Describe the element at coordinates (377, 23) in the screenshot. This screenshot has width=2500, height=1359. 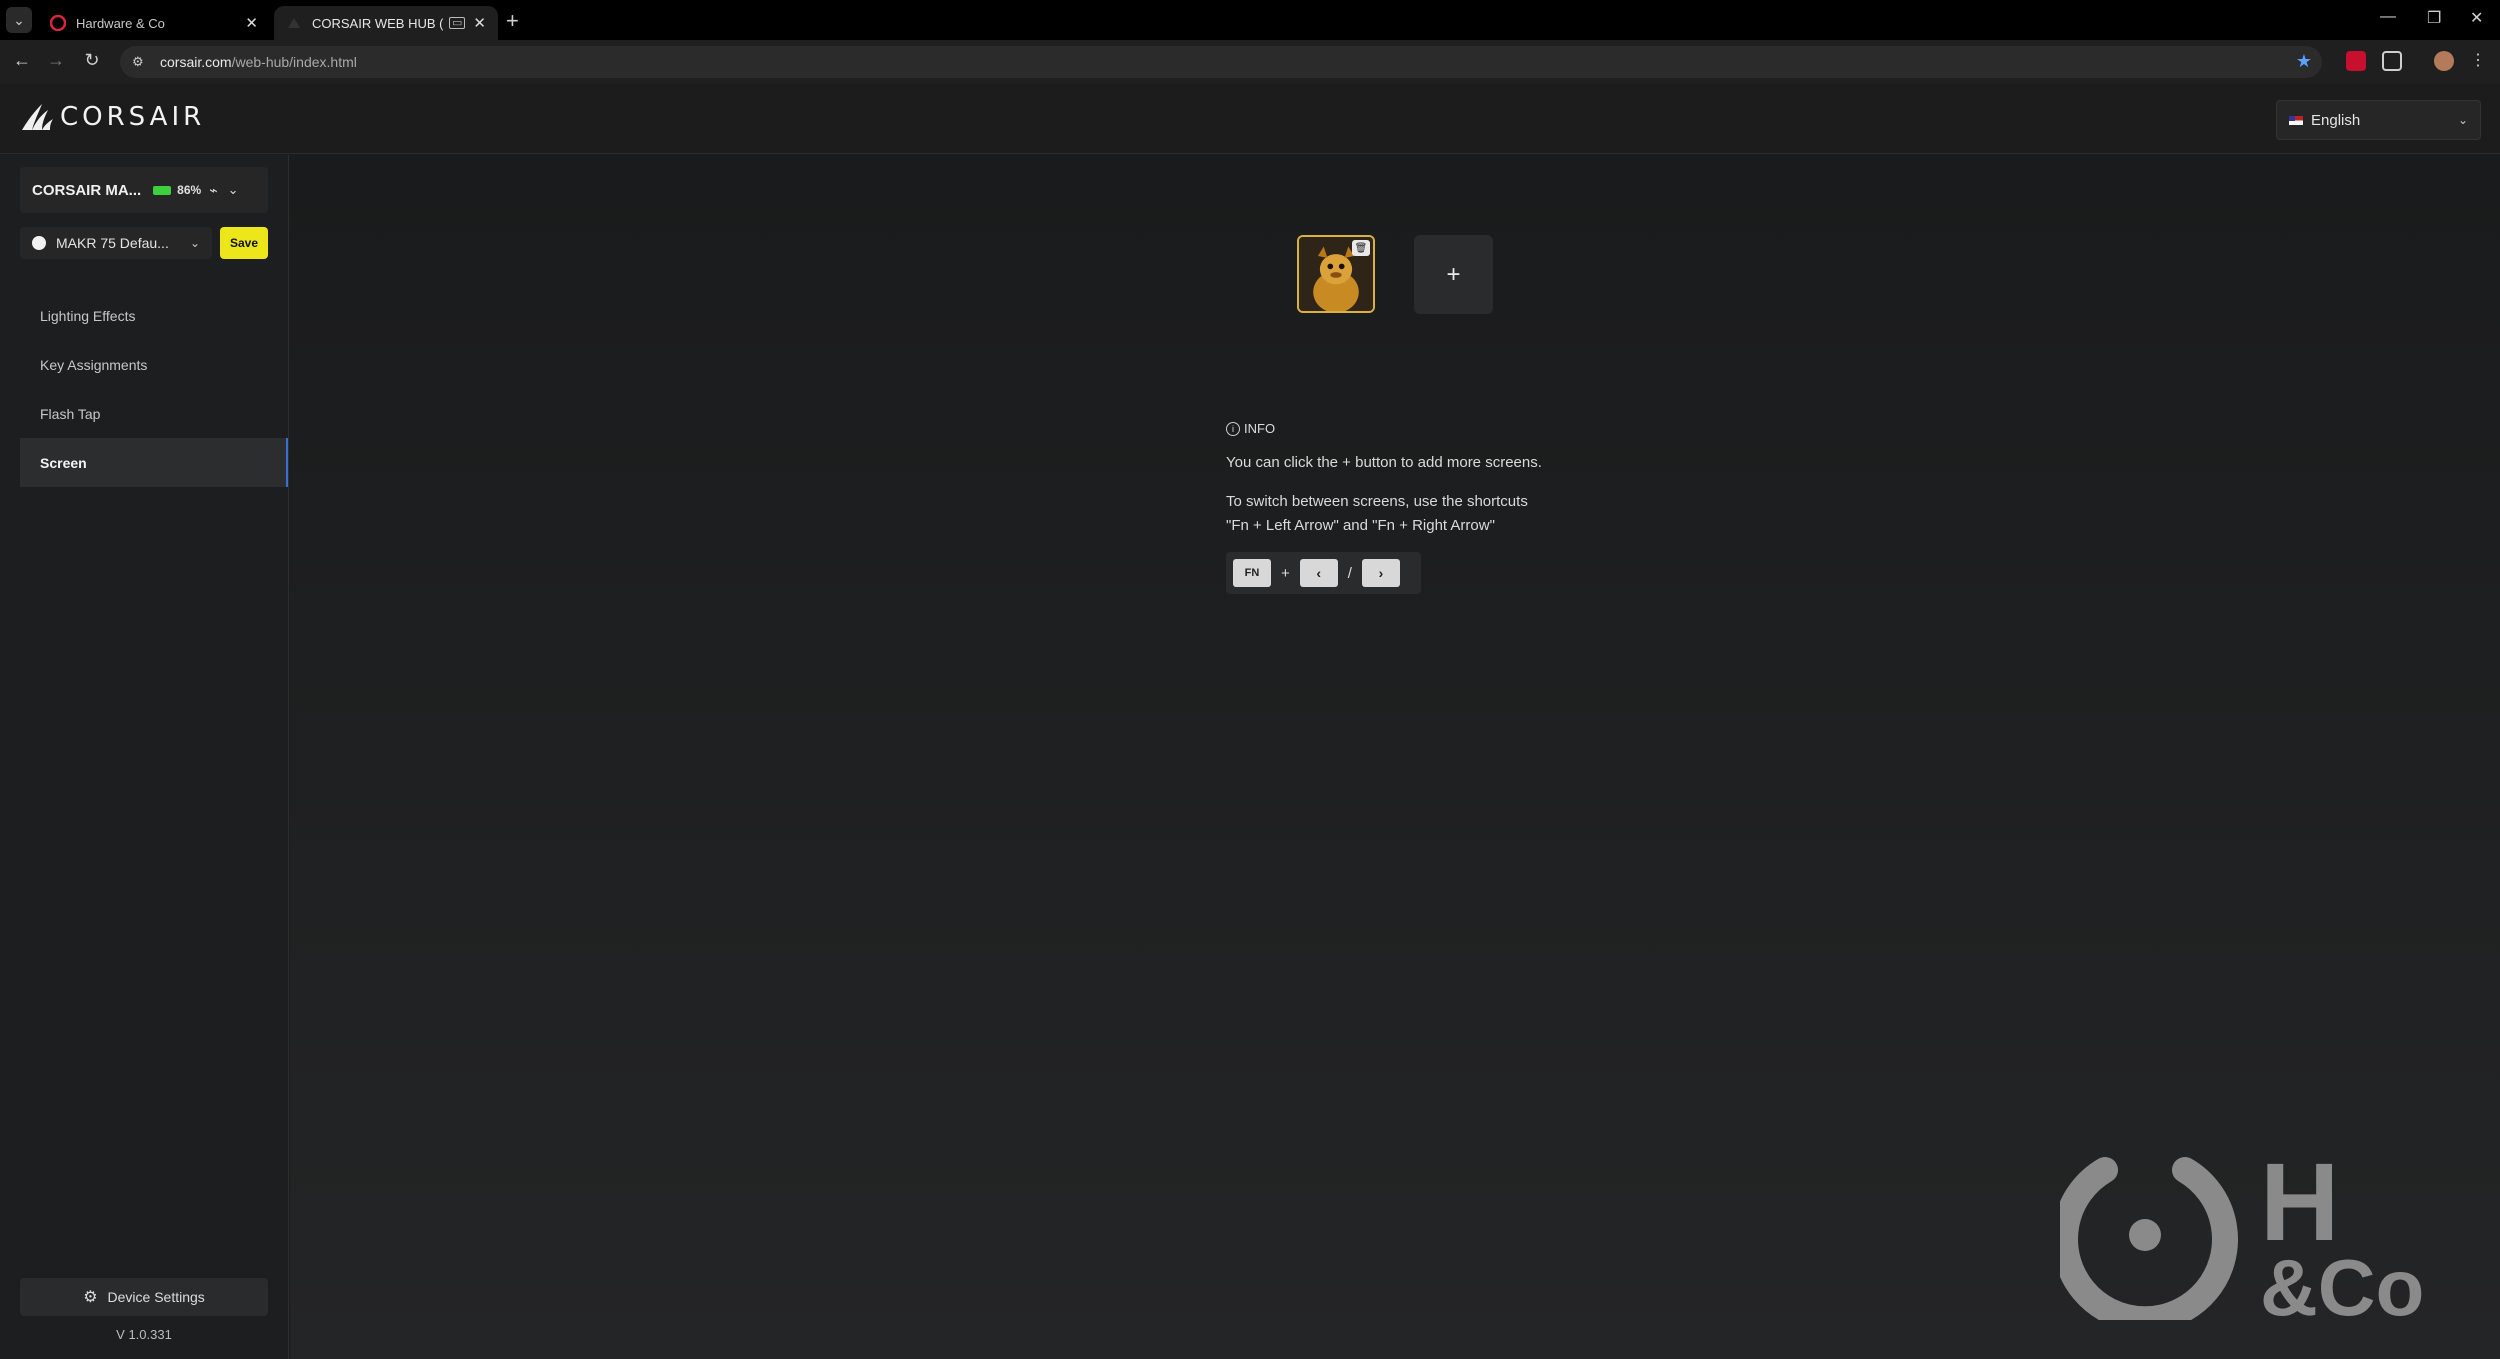
I see `tab-label: CORSAIR WEB HUB (BETA)` at that location.